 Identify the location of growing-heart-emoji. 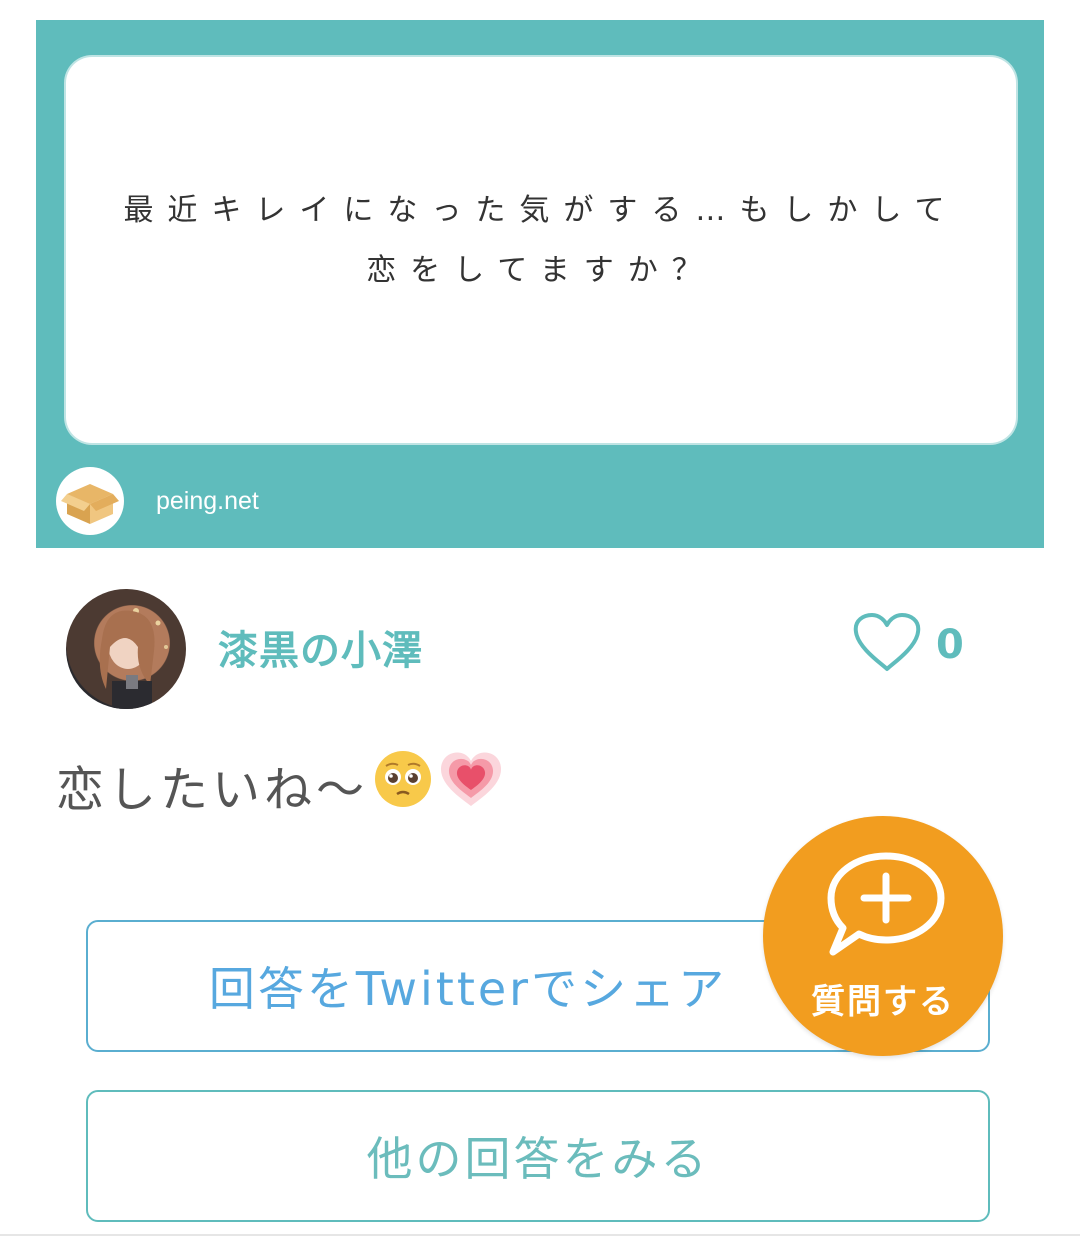
(471, 785).